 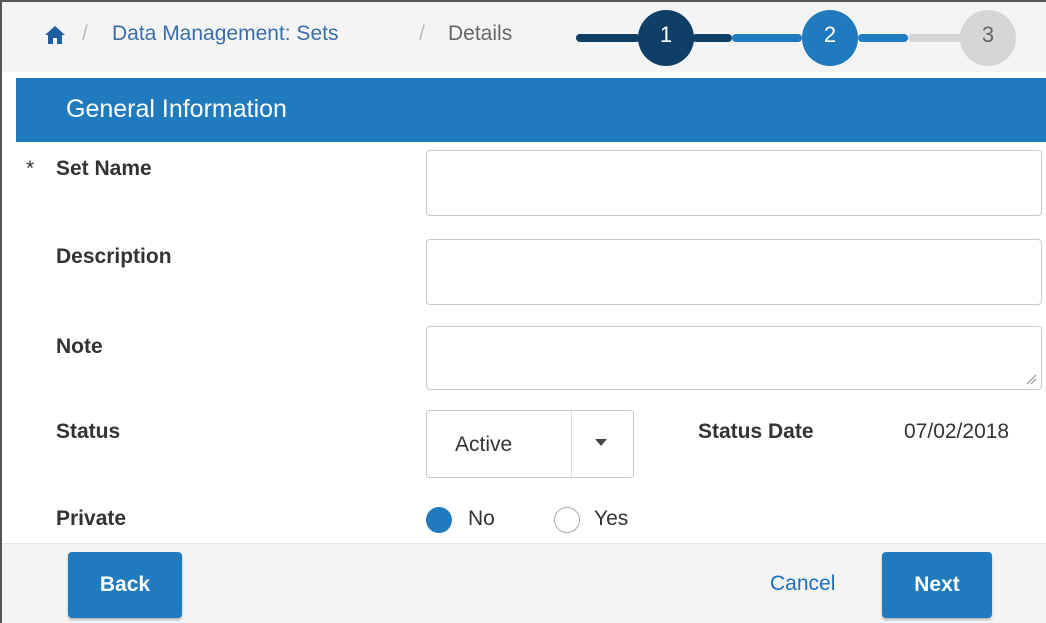 What do you see at coordinates (571, 444) in the screenshot?
I see `select-divider` at bounding box center [571, 444].